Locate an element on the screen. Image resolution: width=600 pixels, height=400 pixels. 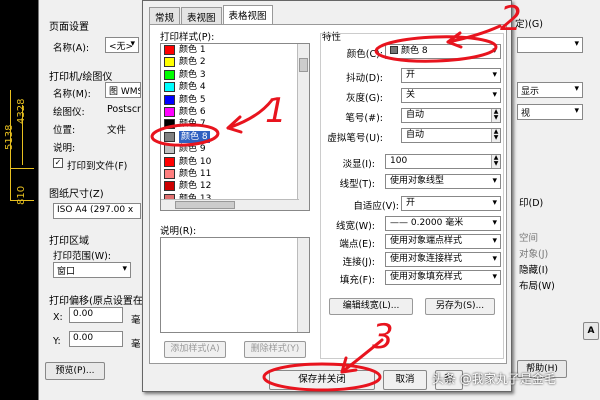
list-item: 颜色 5 is located at coordinates (235, 100).